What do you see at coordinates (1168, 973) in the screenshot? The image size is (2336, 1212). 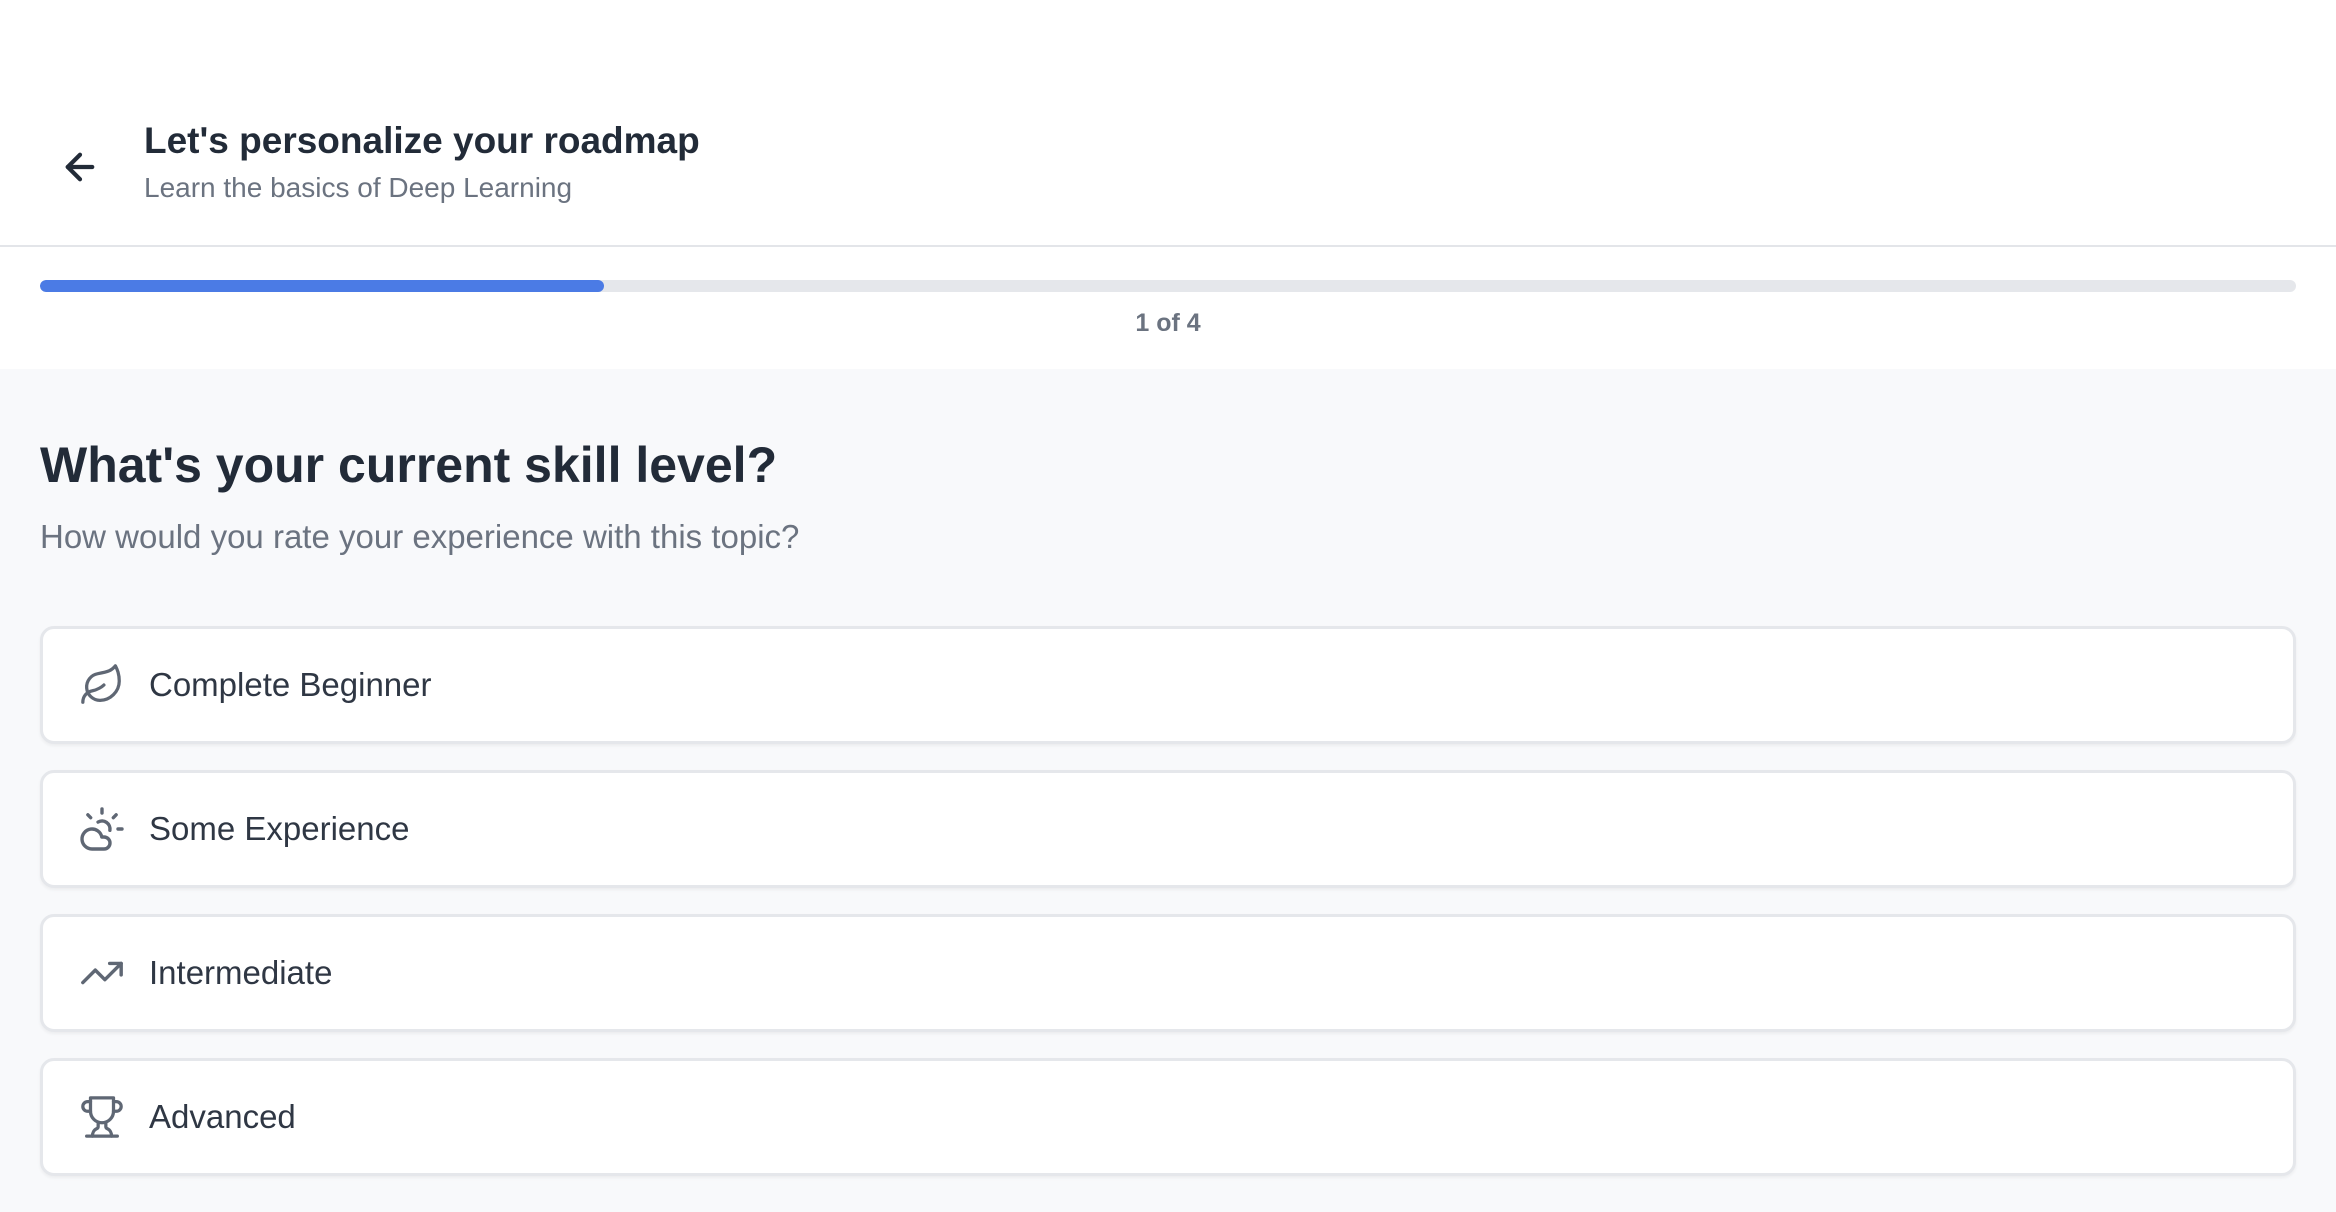 I see `option-intermediate: Intermediate` at bounding box center [1168, 973].